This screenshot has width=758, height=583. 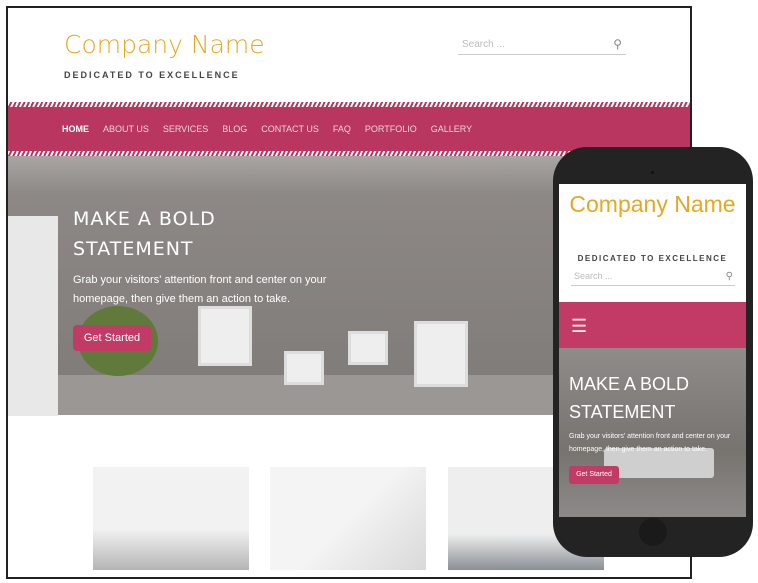 What do you see at coordinates (171, 518) in the screenshot?
I see `thumbnail-chairs` at bounding box center [171, 518].